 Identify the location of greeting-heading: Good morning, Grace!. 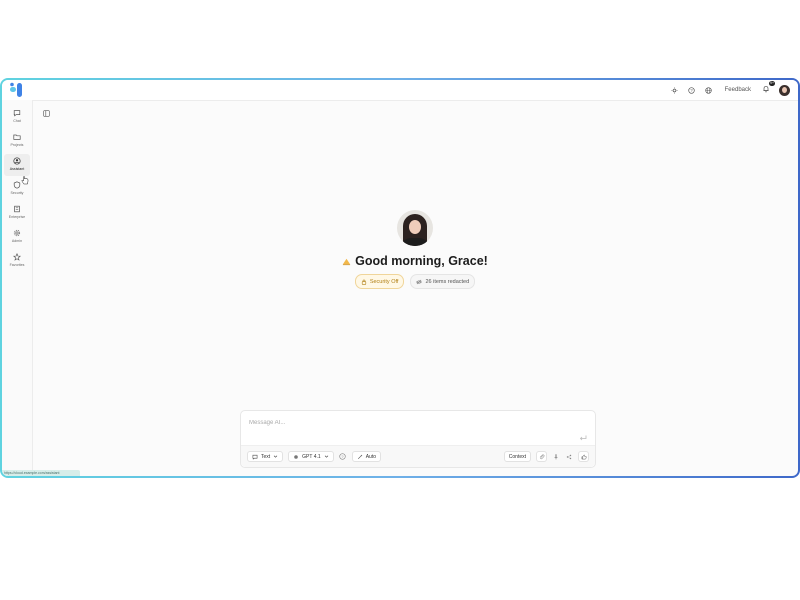
(415, 261).